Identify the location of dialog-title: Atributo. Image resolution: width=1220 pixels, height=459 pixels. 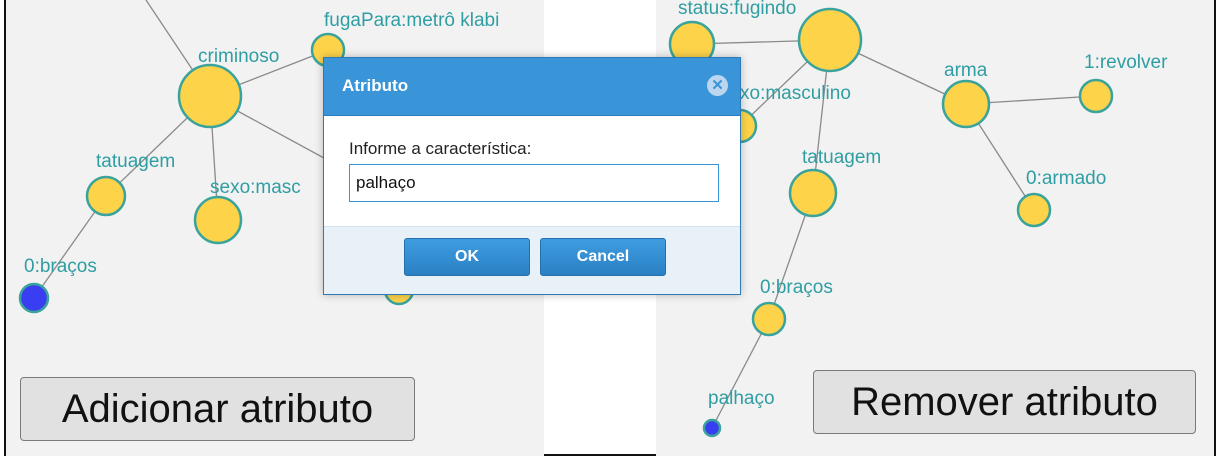
(375, 85).